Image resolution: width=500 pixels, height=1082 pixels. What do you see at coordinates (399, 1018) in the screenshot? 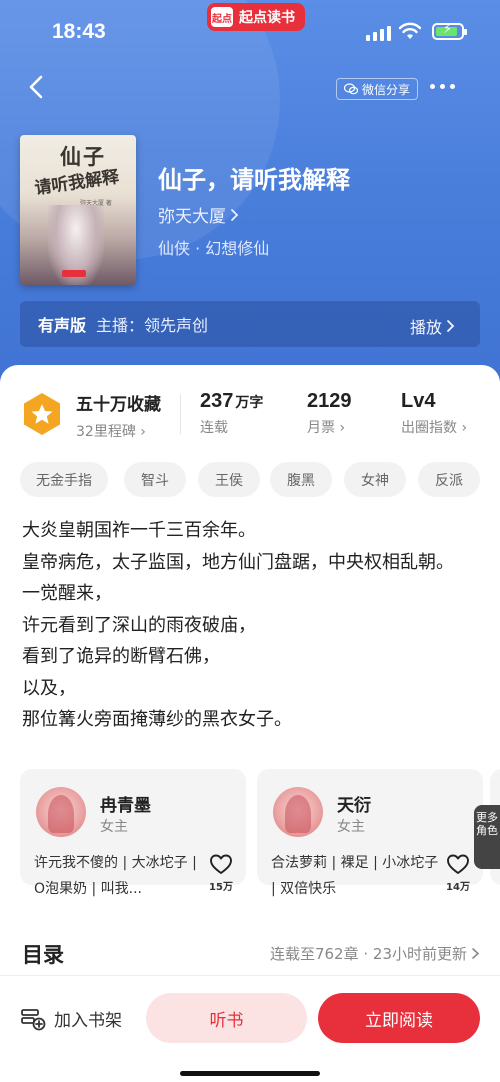
I see `read-now-button: 立即阅读` at bounding box center [399, 1018].